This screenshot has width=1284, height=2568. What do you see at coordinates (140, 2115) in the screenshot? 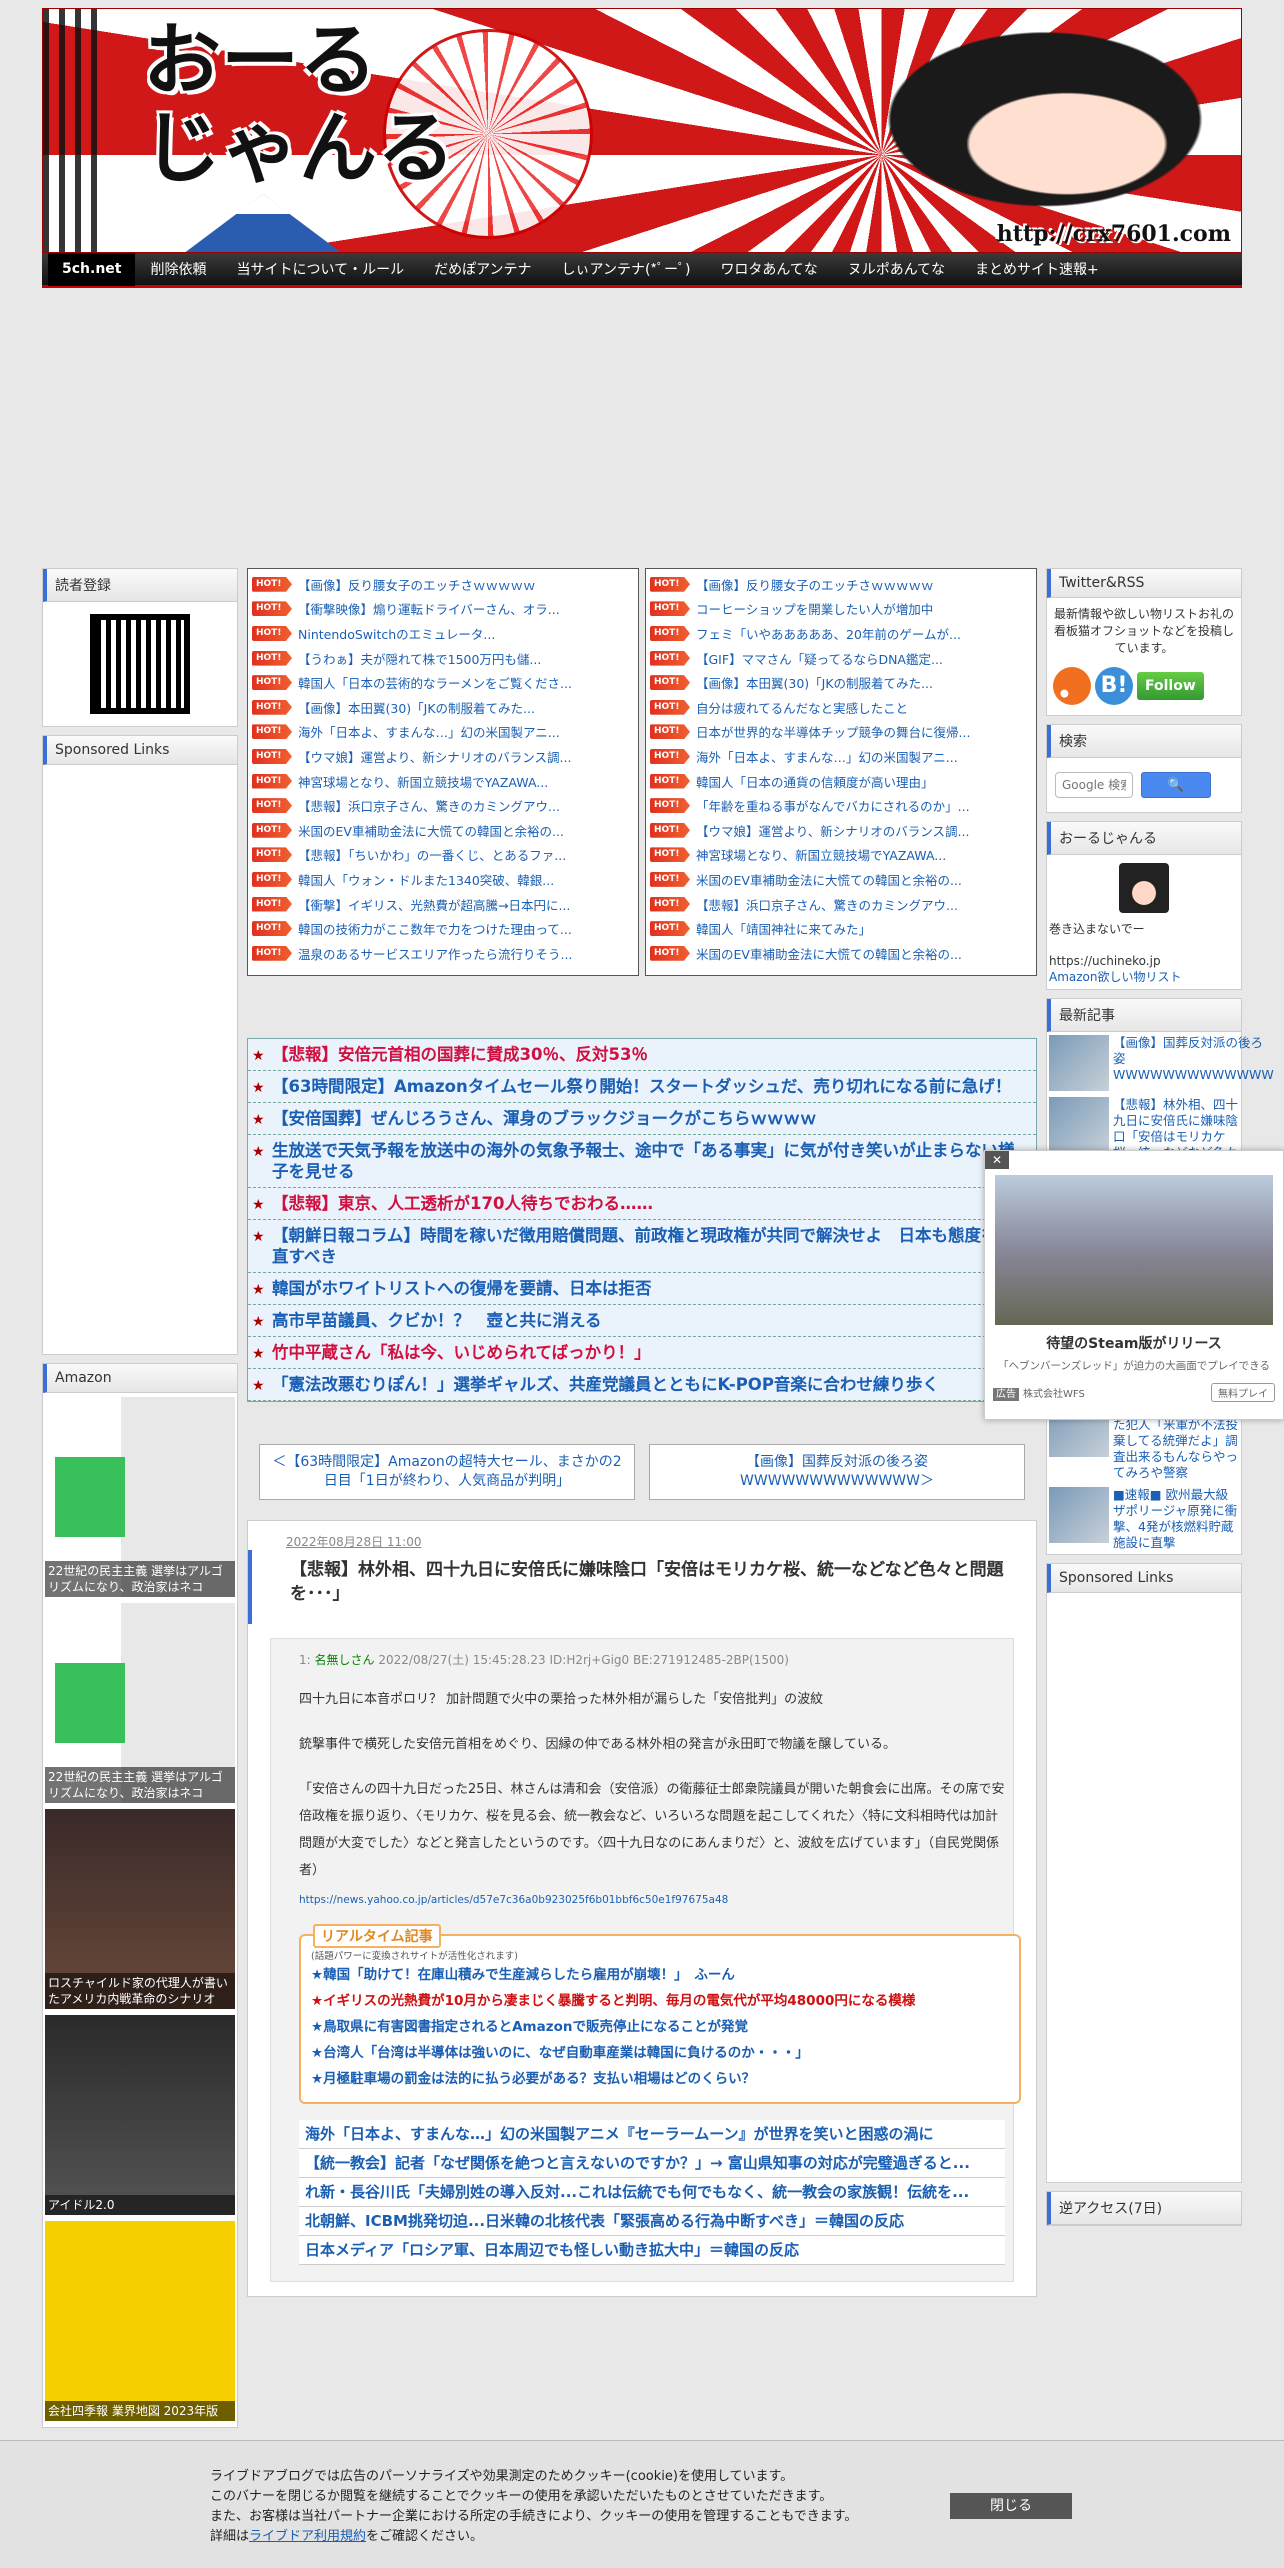
I see `book-cover: アイドル2.0` at bounding box center [140, 2115].